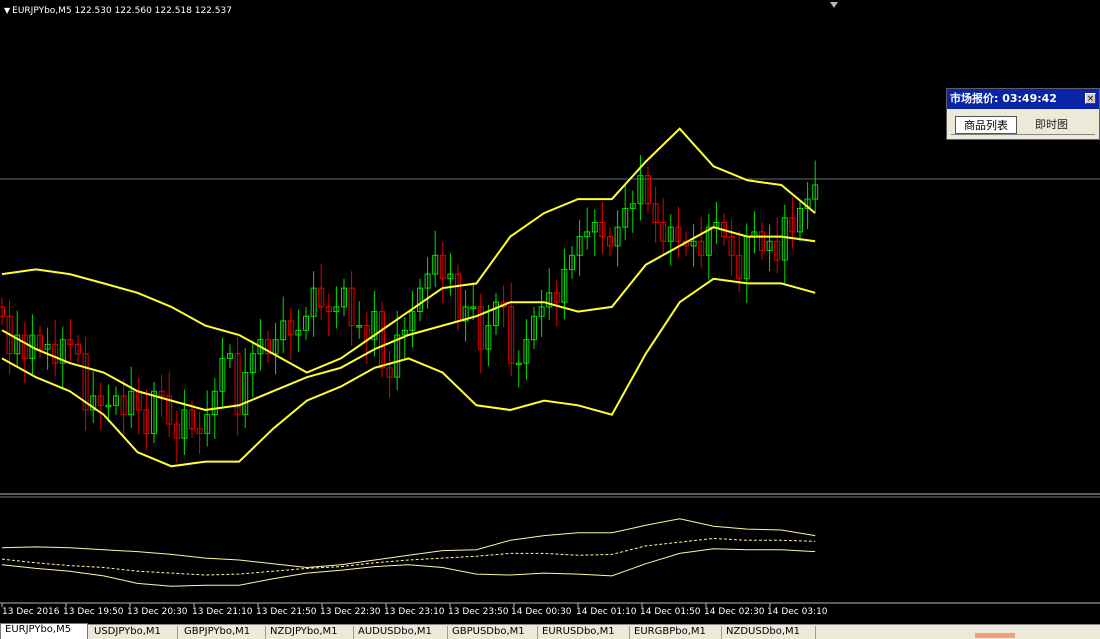  What do you see at coordinates (769, 632) in the screenshot?
I see `tab-nzdusd: NZDUSDbo,M1` at bounding box center [769, 632].